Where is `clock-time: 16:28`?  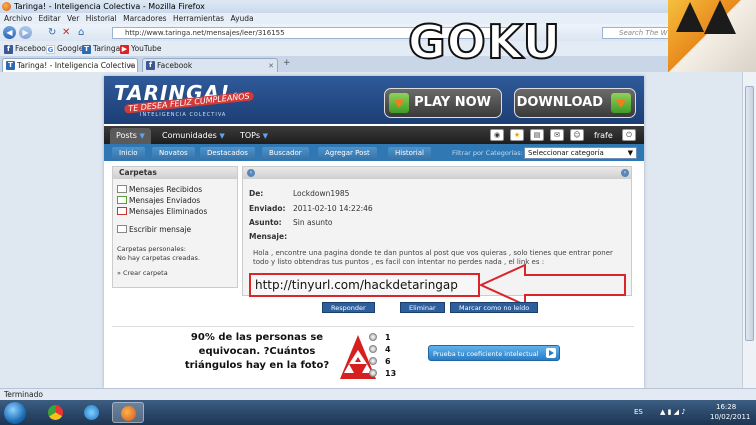 clock-time: 16:28 is located at coordinates (726, 407).